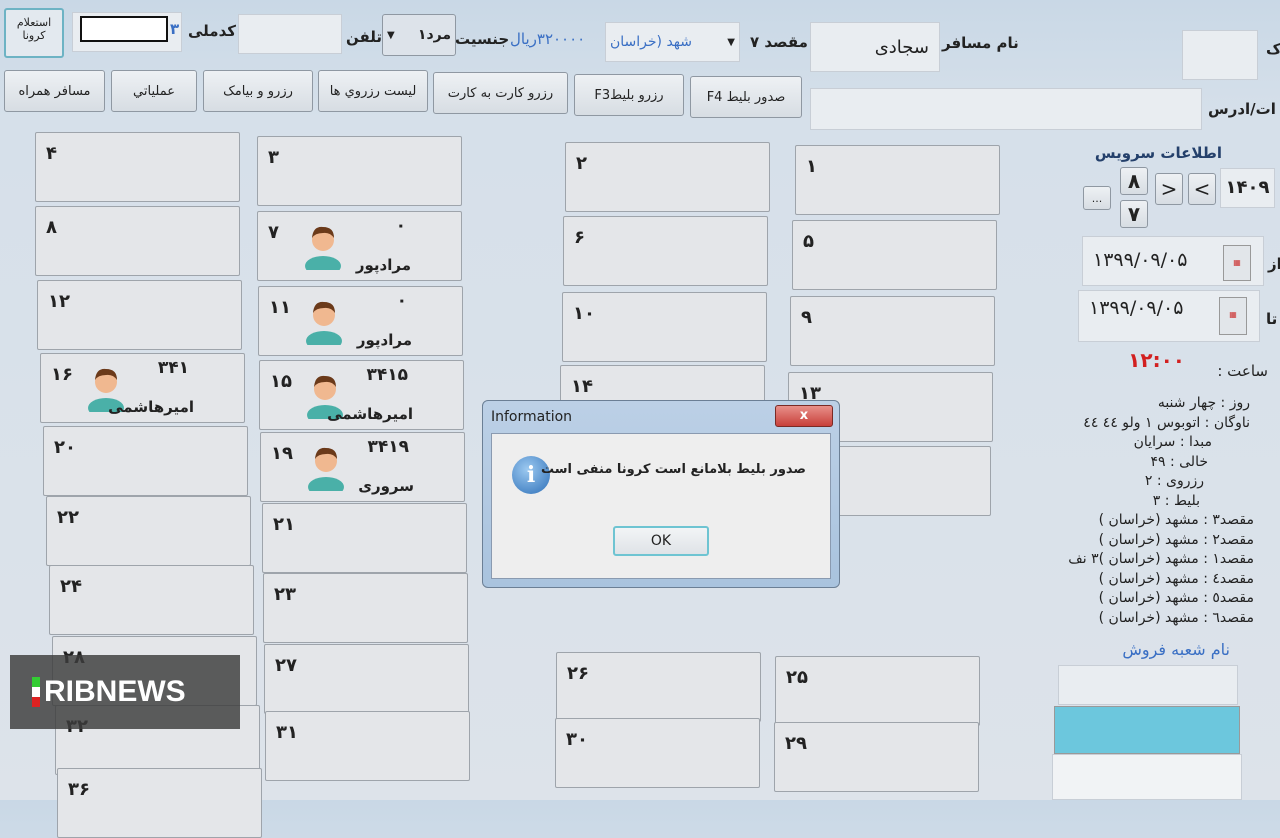 Image resolution: width=1280 pixels, height=838 pixels. Describe the element at coordinates (746, 97) in the screenshot. I see `issue-ticket-button: صدور بلیط F4` at that location.